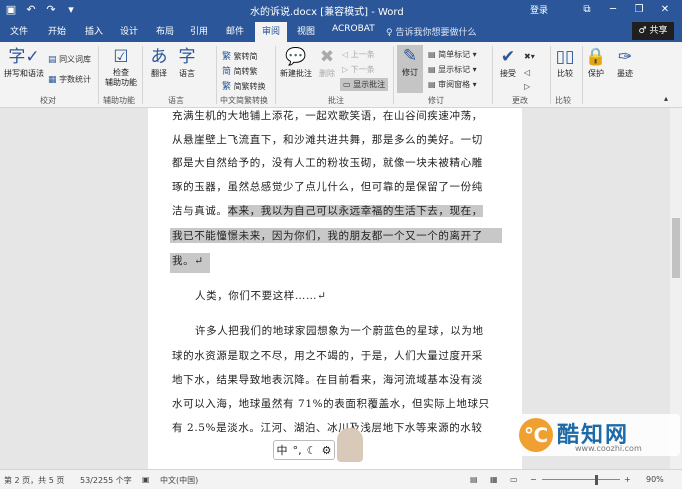 Image resolution: width=682 pixels, height=489 pixels. What do you see at coordinates (527, 72) in the screenshot?
I see `prev-change-icon: ◁` at bounding box center [527, 72].